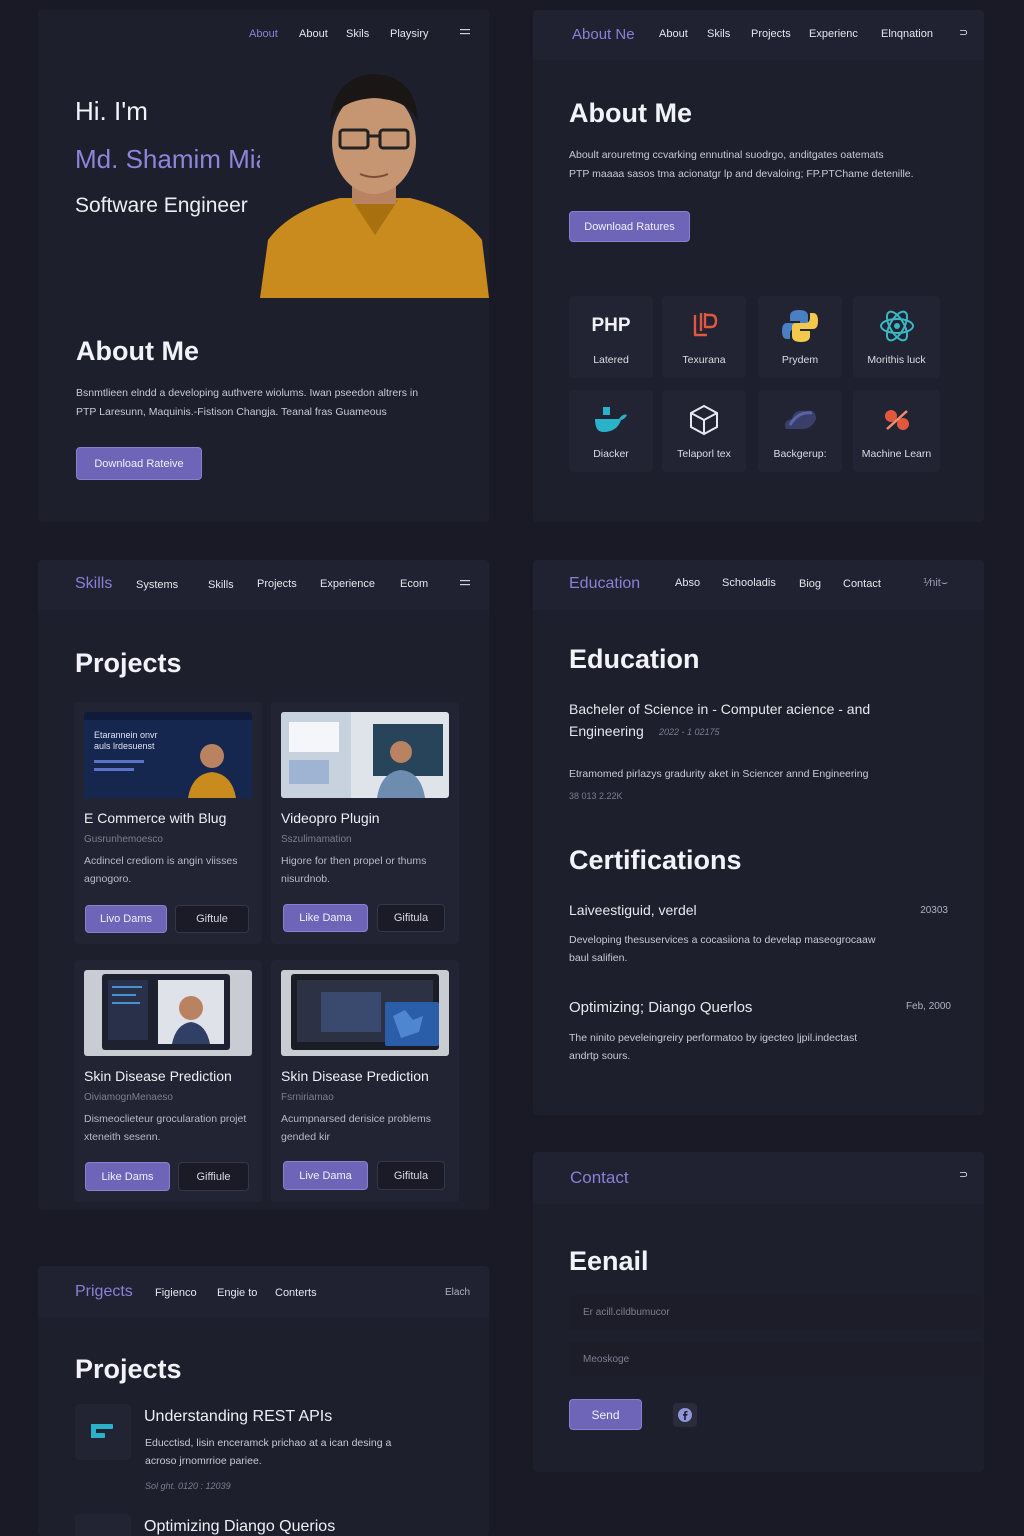 The image size is (1024, 1536). What do you see at coordinates (896, 326) in the screenshot?
I see `react-icon` at bounding box center [896, 326].